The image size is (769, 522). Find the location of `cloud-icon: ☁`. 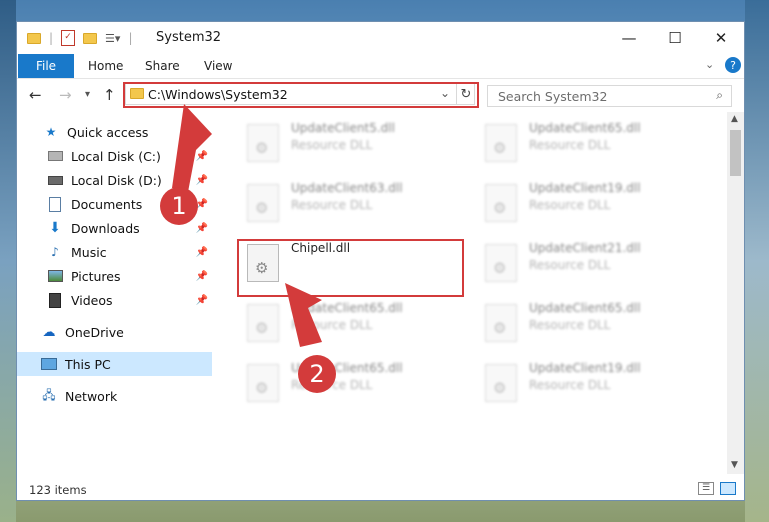

cloud-icon: ☁ is located at coordinates (49, 332).